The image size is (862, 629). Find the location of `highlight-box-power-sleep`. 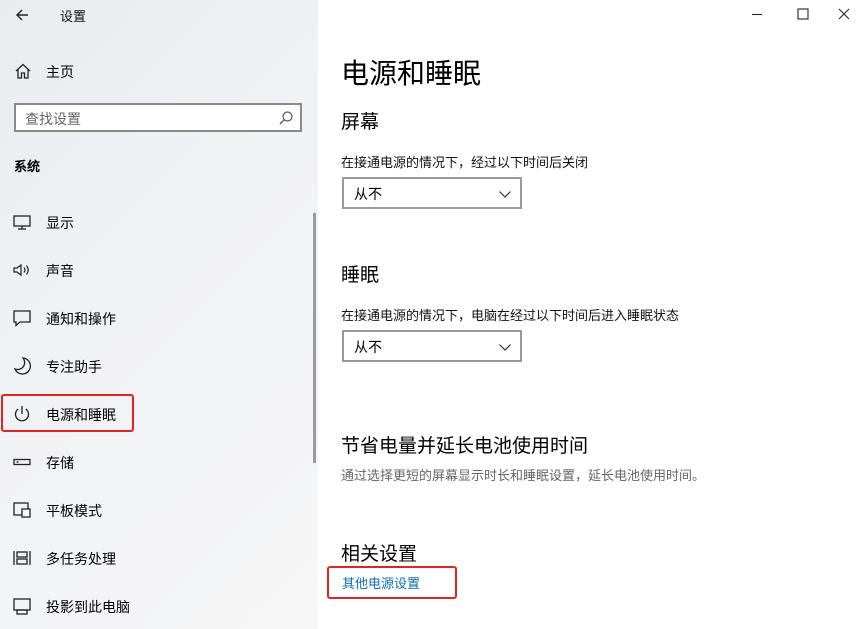

highlight-box-power-sleep is located at coordinates (67, 413).